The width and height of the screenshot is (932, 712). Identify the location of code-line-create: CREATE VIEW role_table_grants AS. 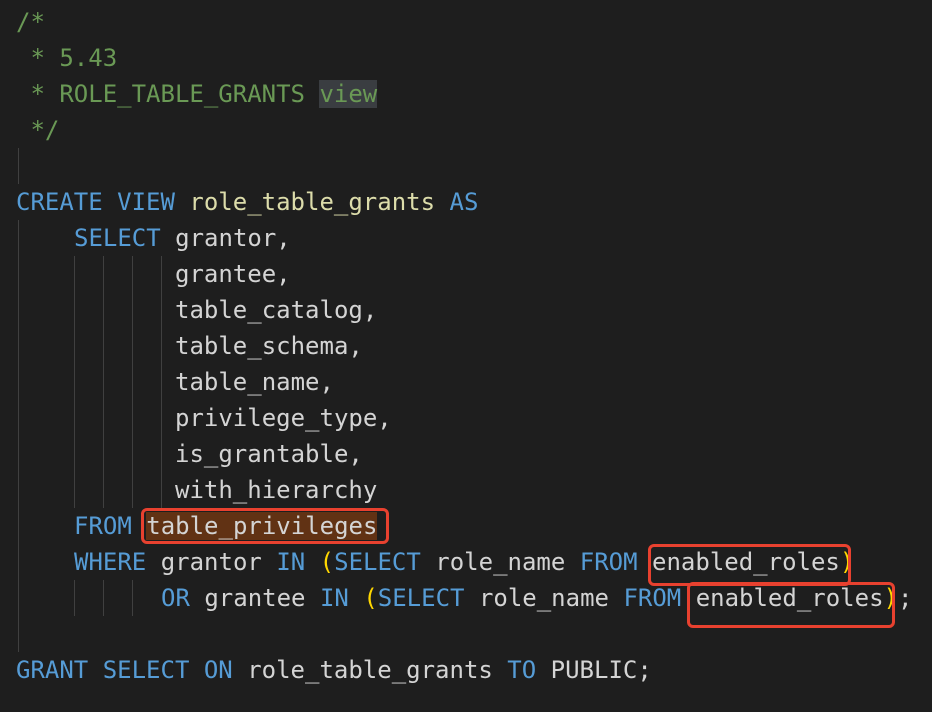
(247, 202).